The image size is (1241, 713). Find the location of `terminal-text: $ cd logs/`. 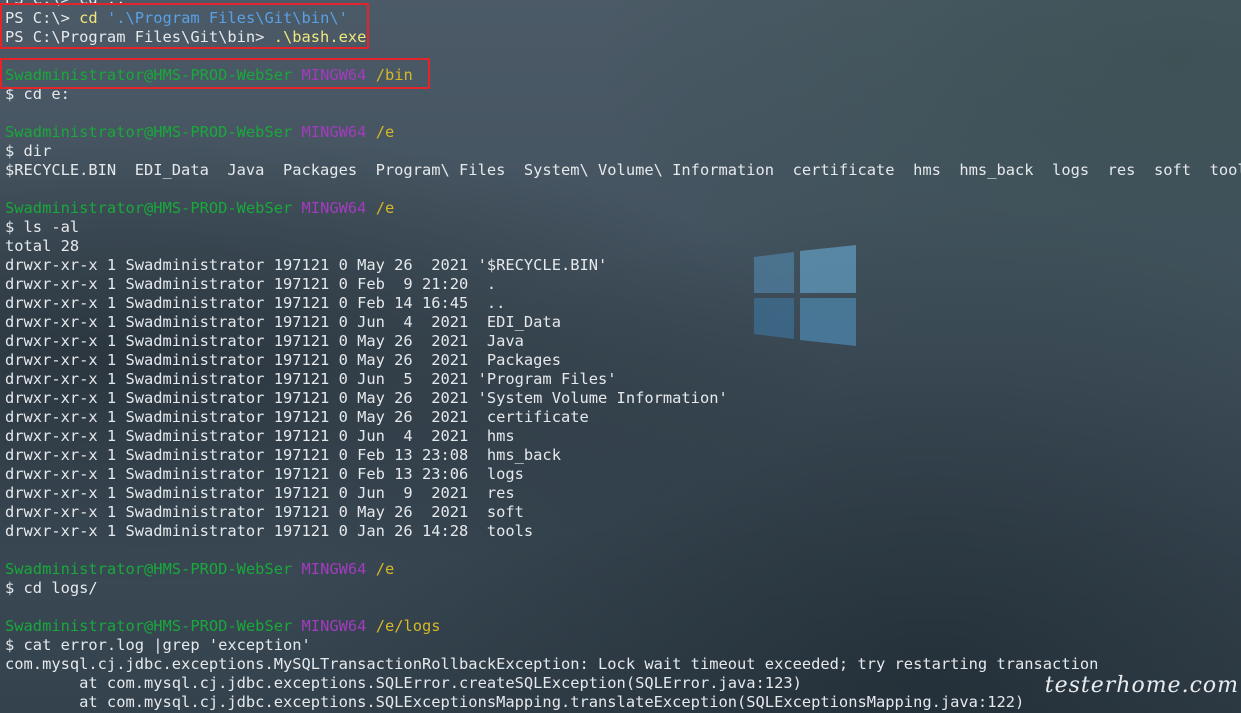

terminal-text: $ cd logs/ is located at coordinates (51, 588).